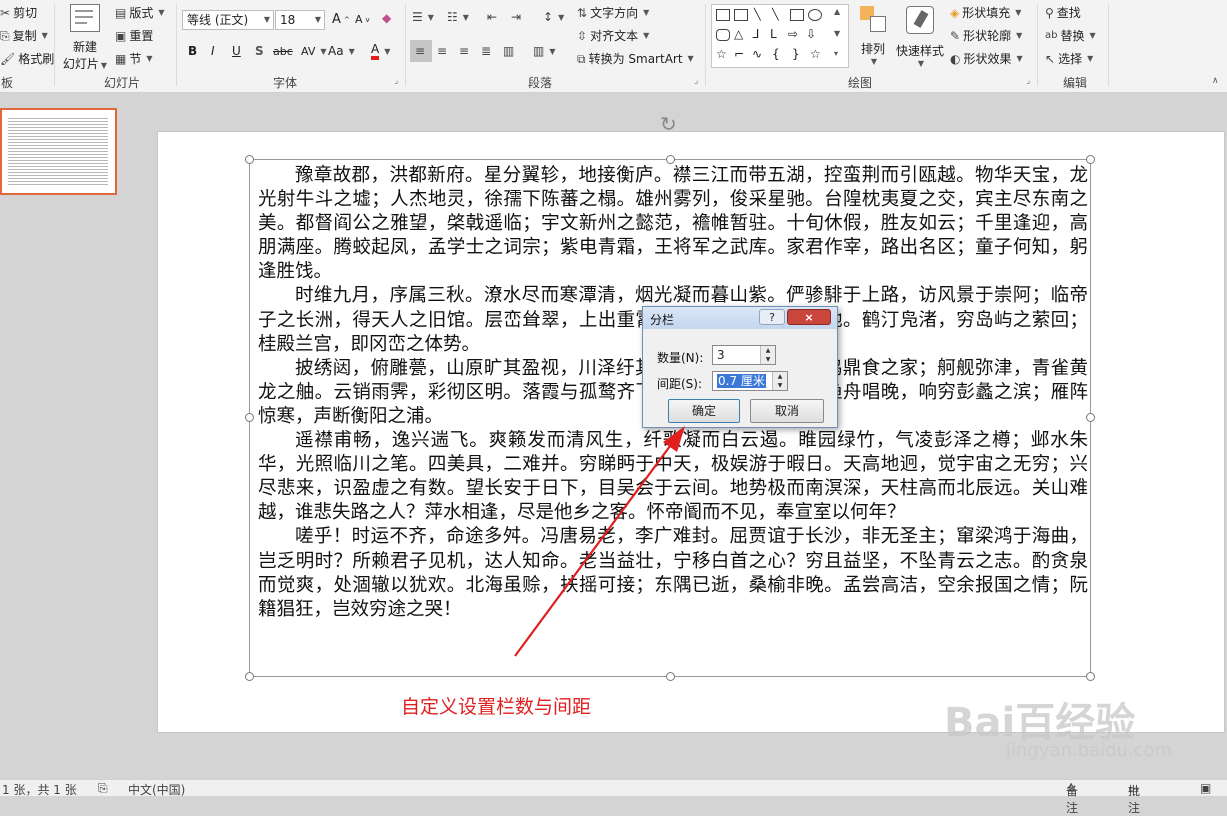  Describe the element at coordinates (723, 35) in the screenshot. I see `rounded-rectangle-shape-icon` at that location.